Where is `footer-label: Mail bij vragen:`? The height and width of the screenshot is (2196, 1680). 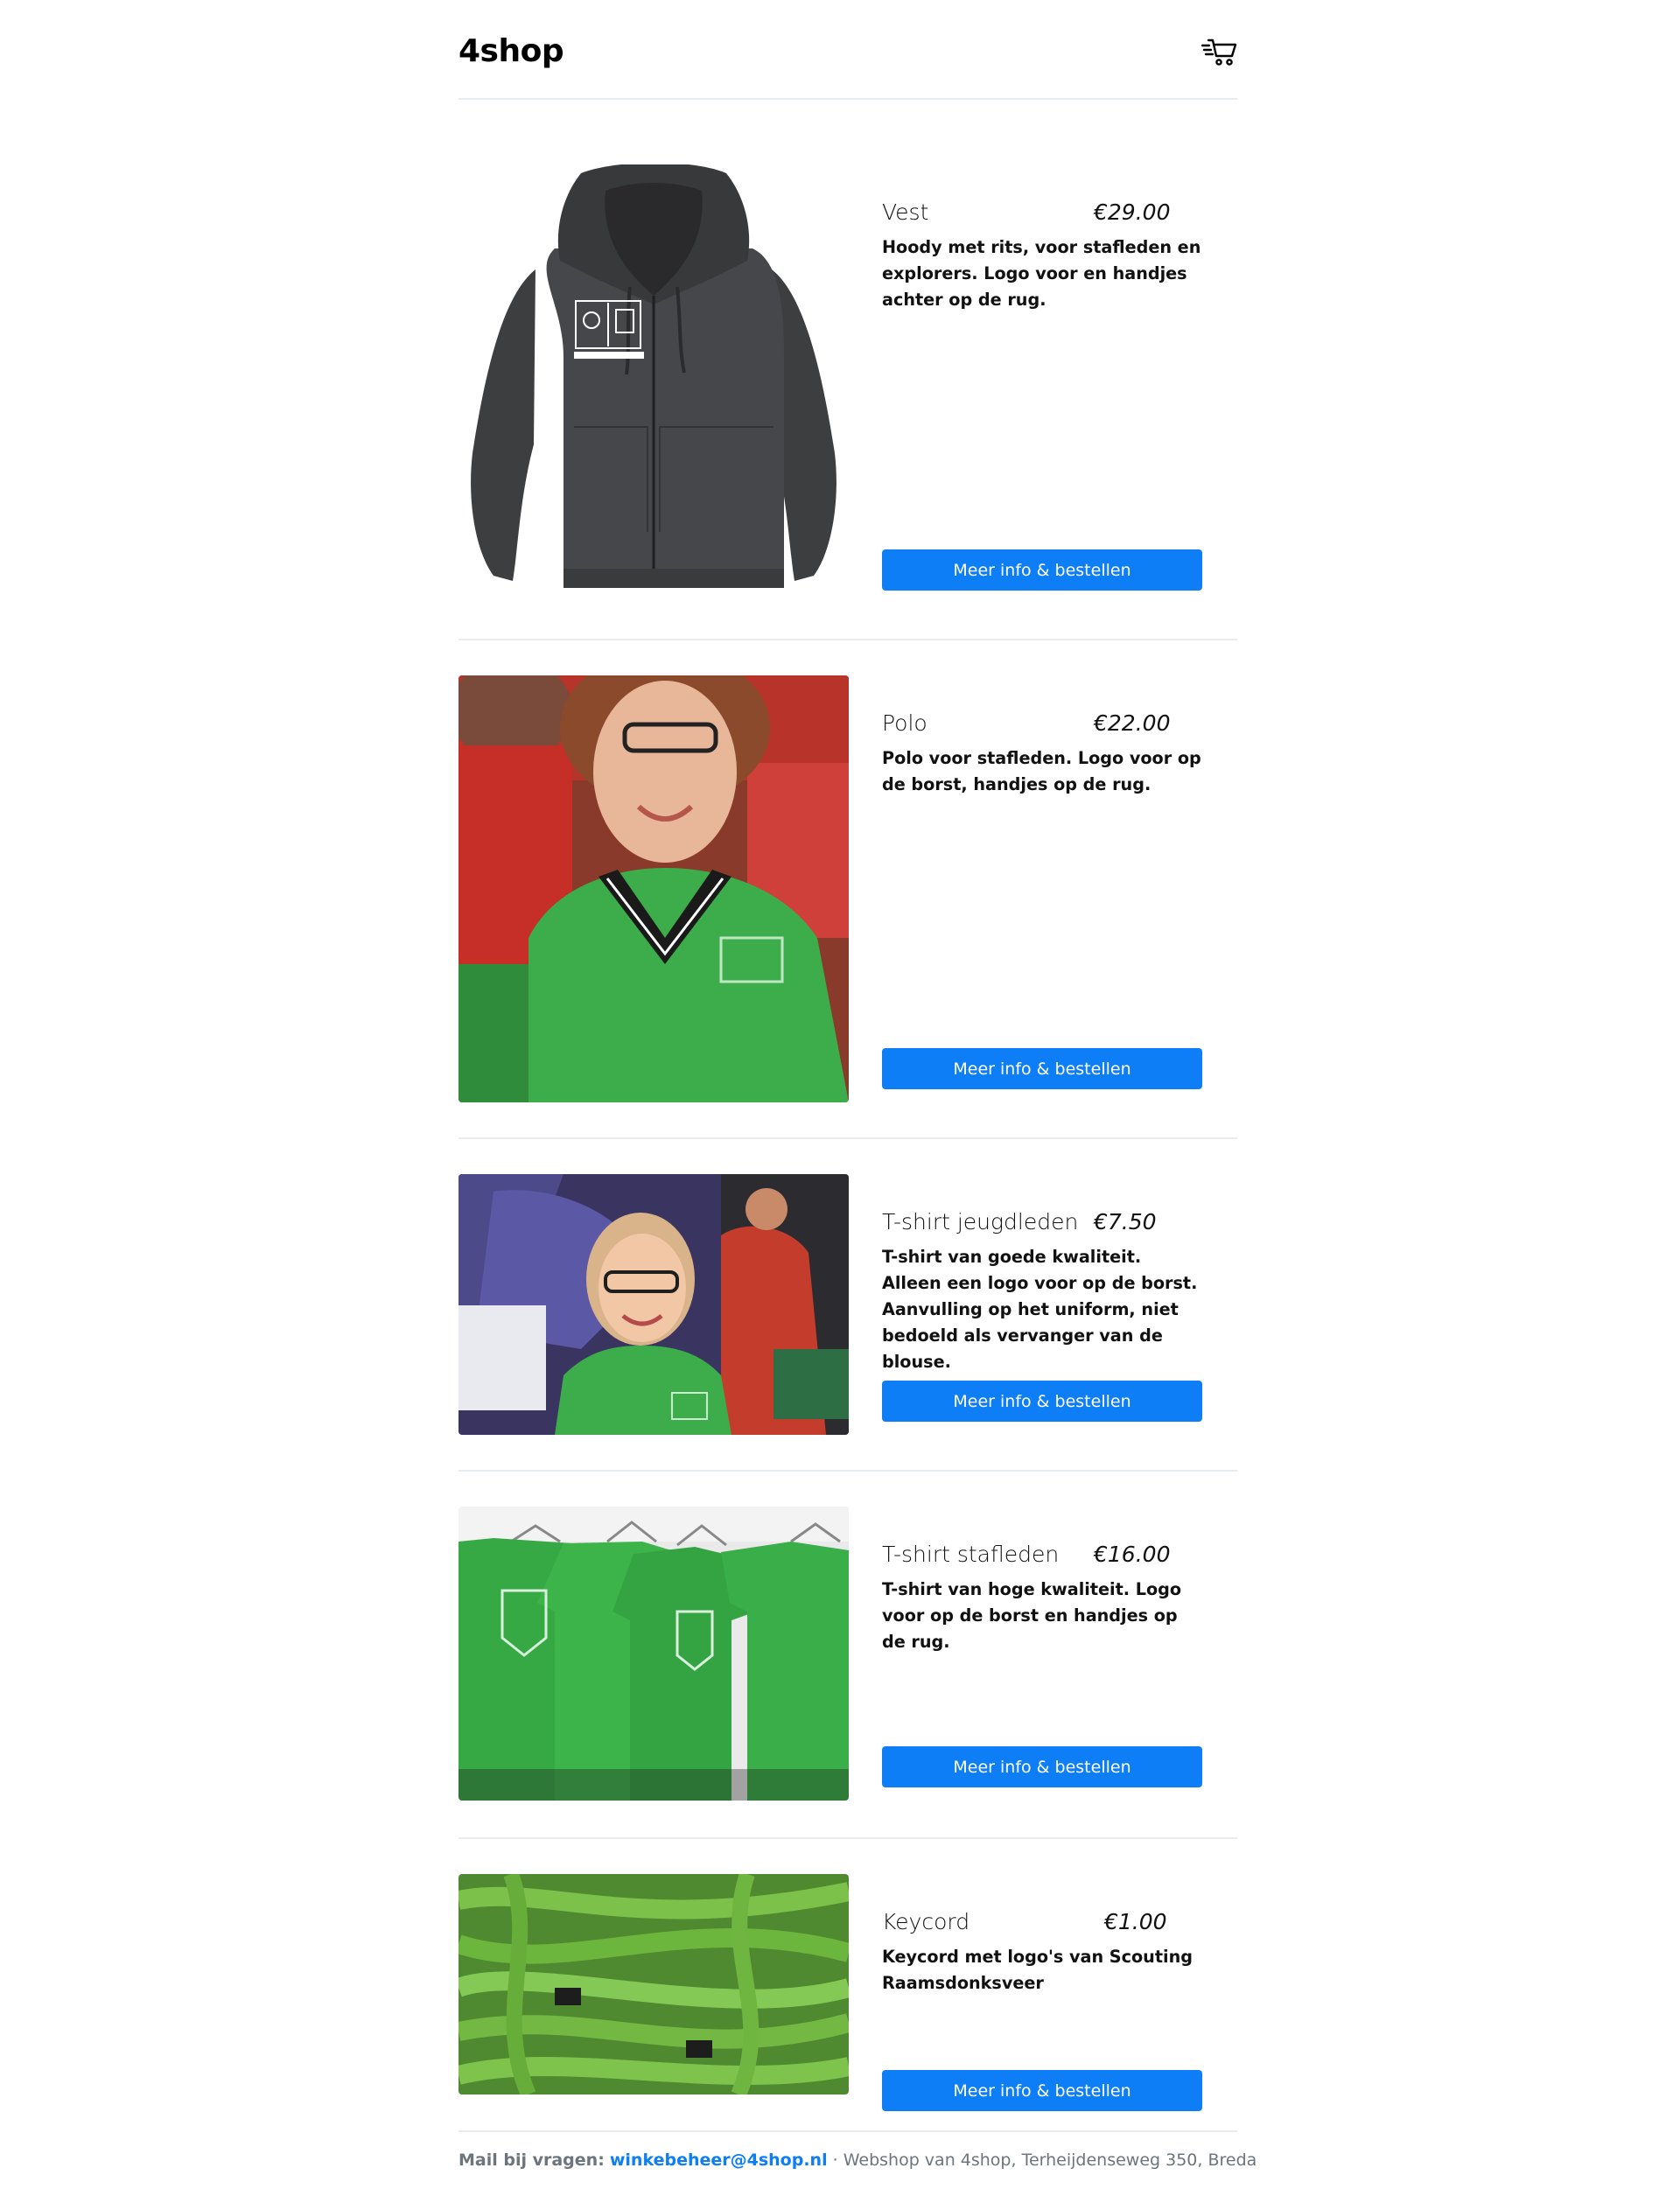 footer-label: Mail bij vragen: is located at coordinates (531, 2160).